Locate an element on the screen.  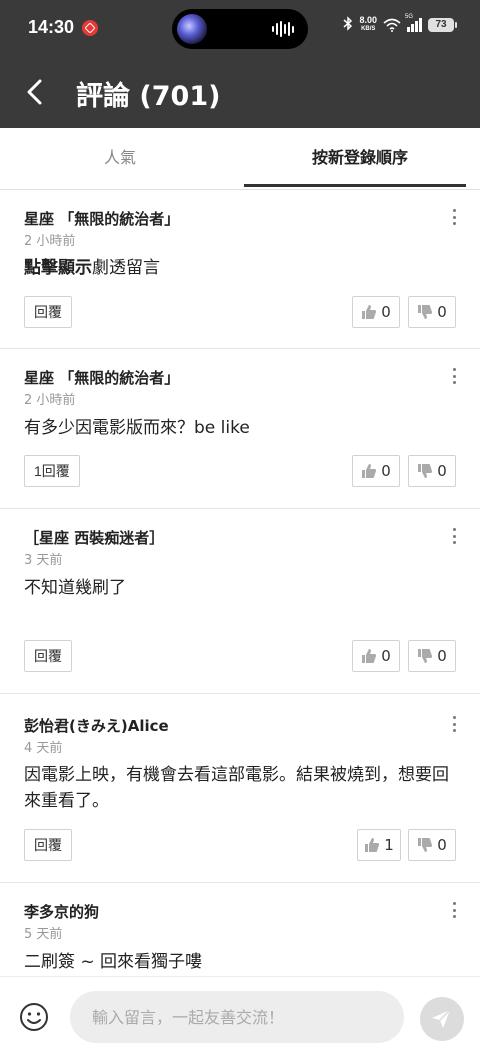
smiley-icon is located at coordinates (34, 1017).